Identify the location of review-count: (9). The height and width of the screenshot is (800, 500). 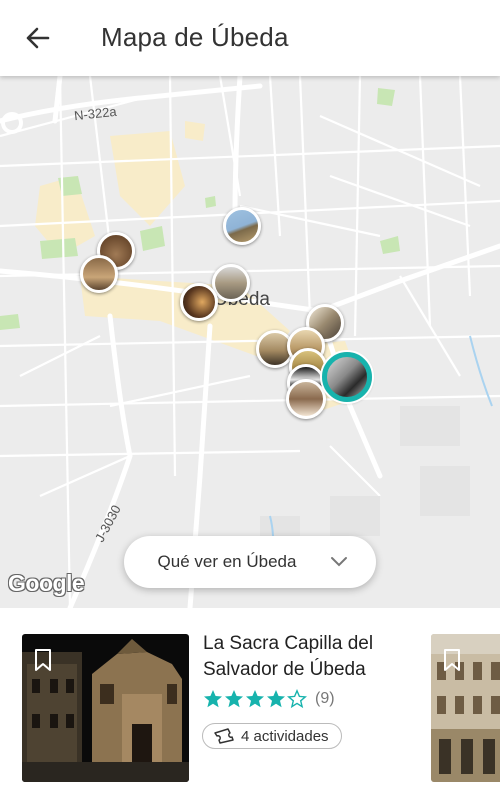
(325, 698).